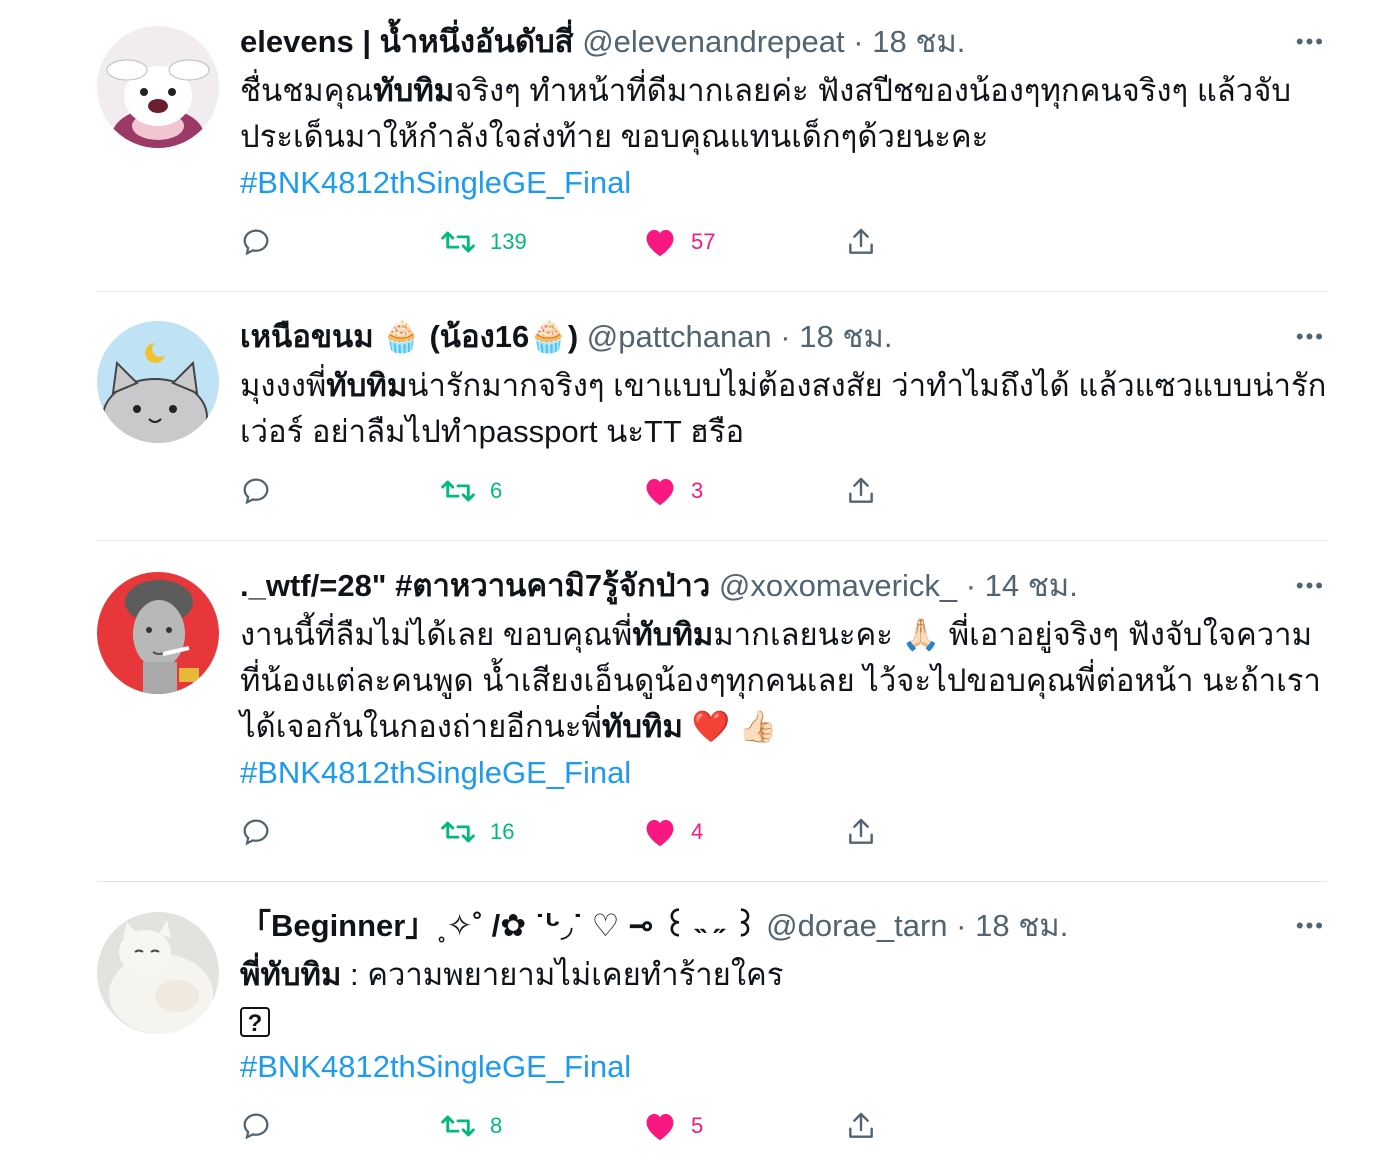  I want to click on retweet-button: 8, so click(471, 1126).